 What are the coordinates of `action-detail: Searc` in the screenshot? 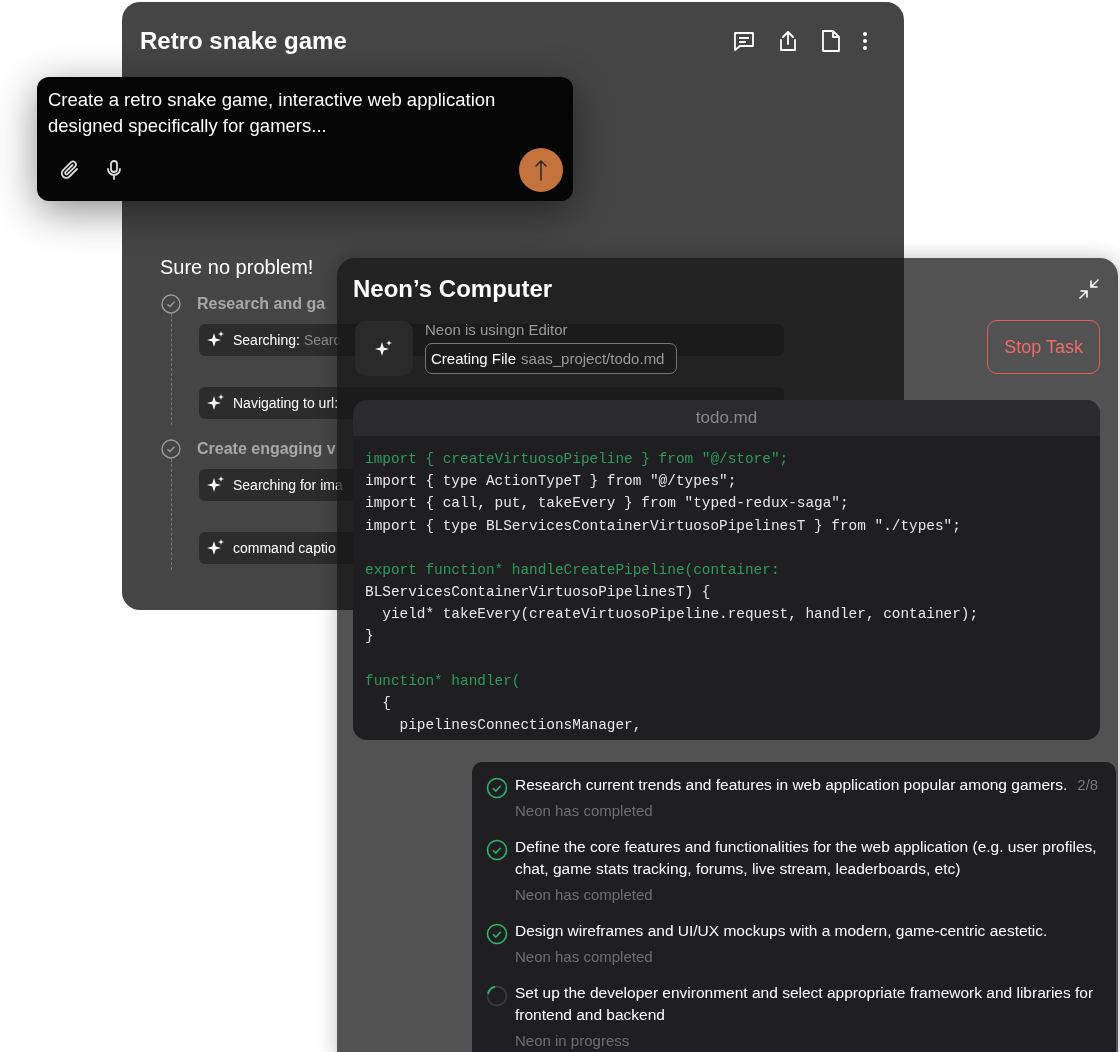 It's located at (322, 340).